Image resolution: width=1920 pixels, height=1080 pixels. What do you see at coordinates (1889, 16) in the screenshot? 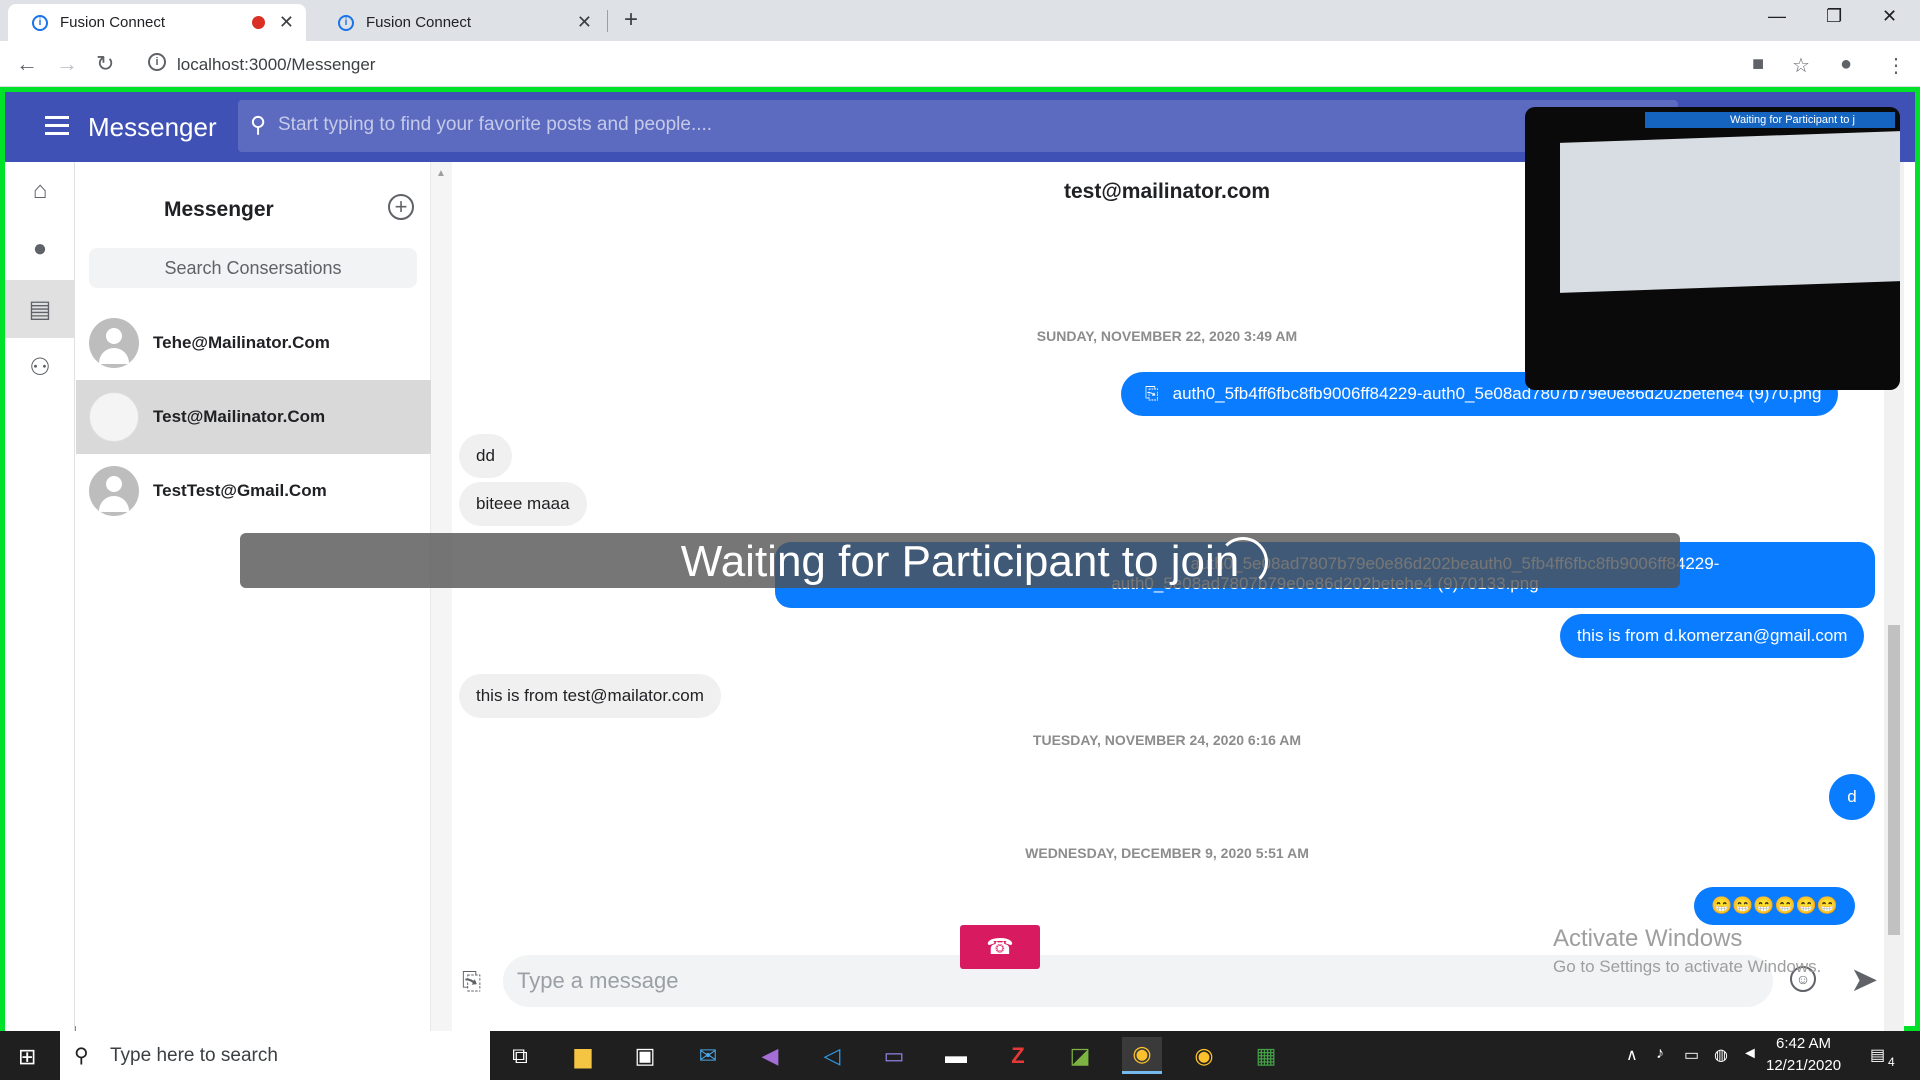
I see `close-window-icon: ✕` at bounding box center [1889, 16].